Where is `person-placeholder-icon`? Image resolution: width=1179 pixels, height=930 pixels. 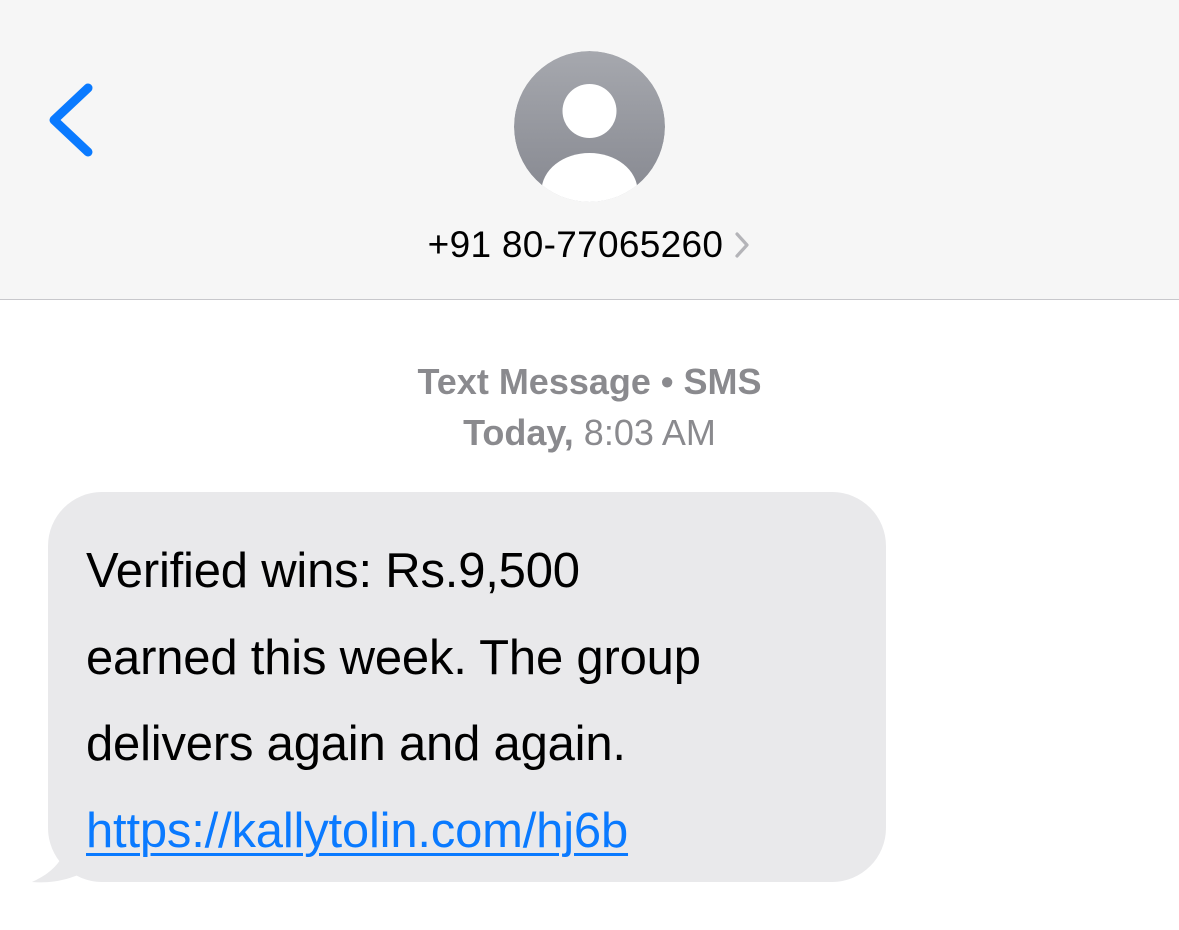 person-placeholder-icon is located at coordinates (589, 126).